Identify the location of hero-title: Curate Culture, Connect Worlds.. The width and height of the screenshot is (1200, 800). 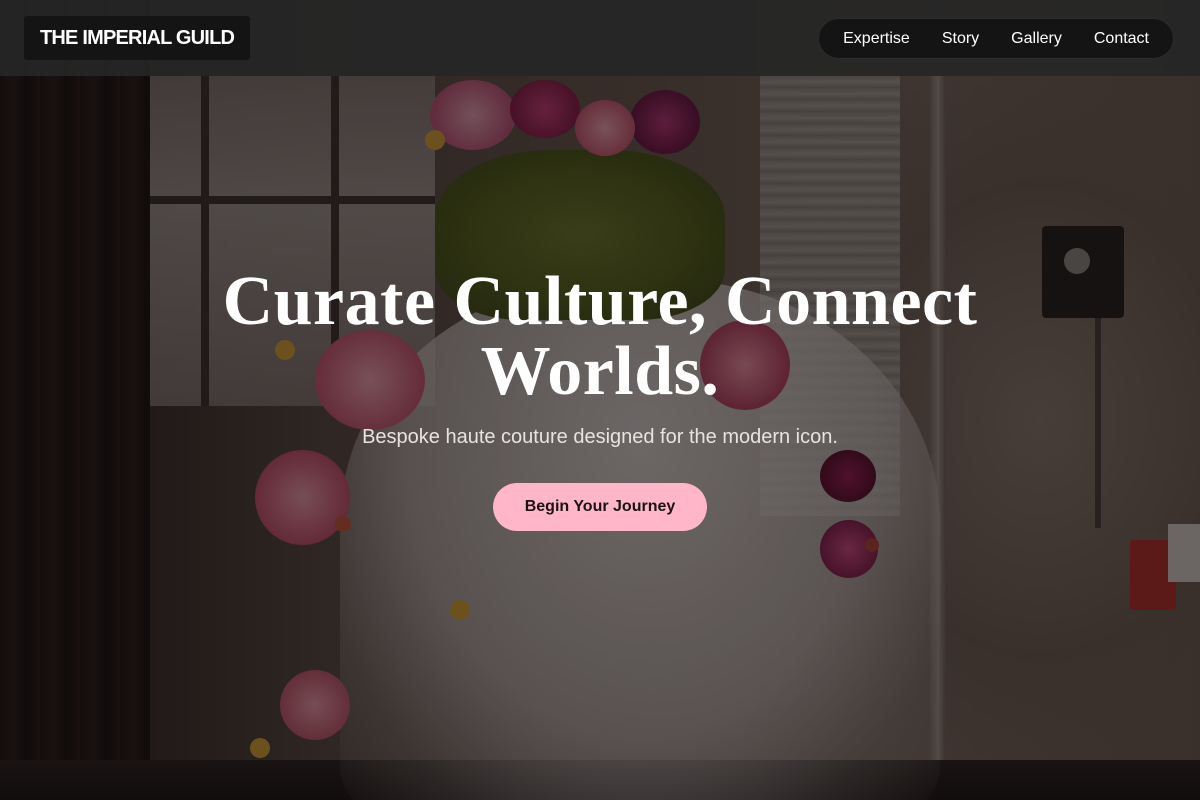
(600, 336).